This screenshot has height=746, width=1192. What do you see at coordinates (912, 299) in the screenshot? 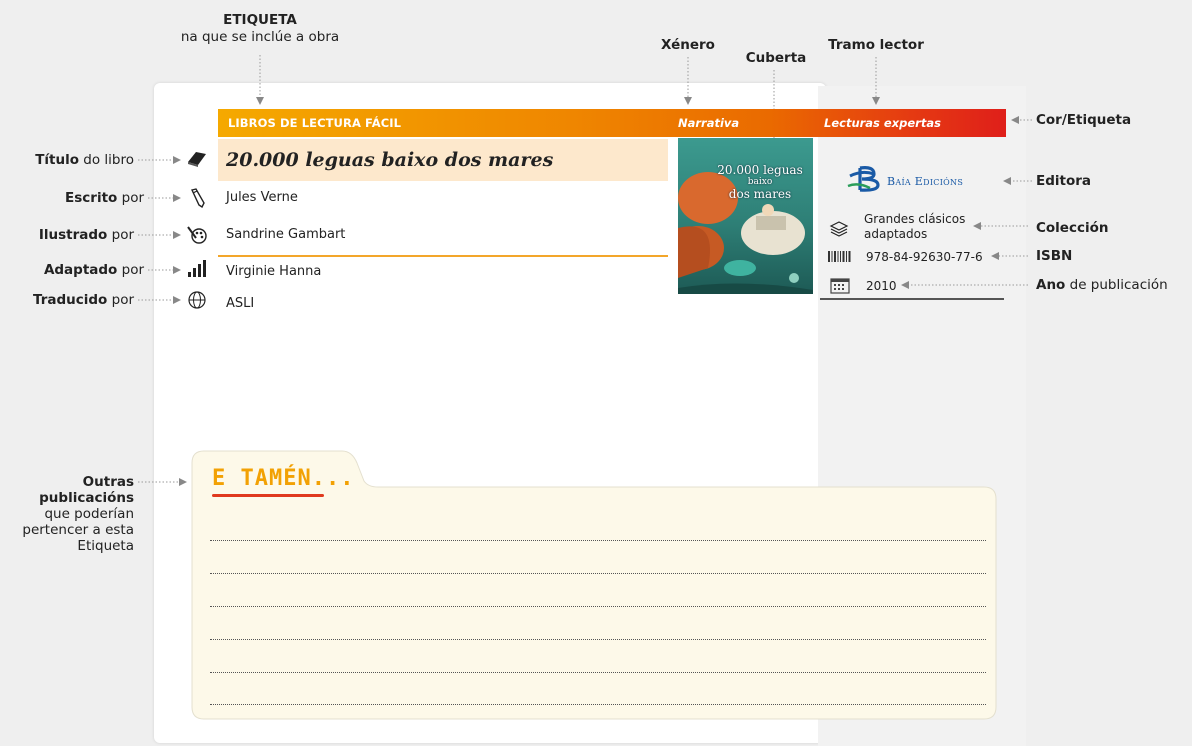
I see `side-divider` at bounding box center [912, 299].